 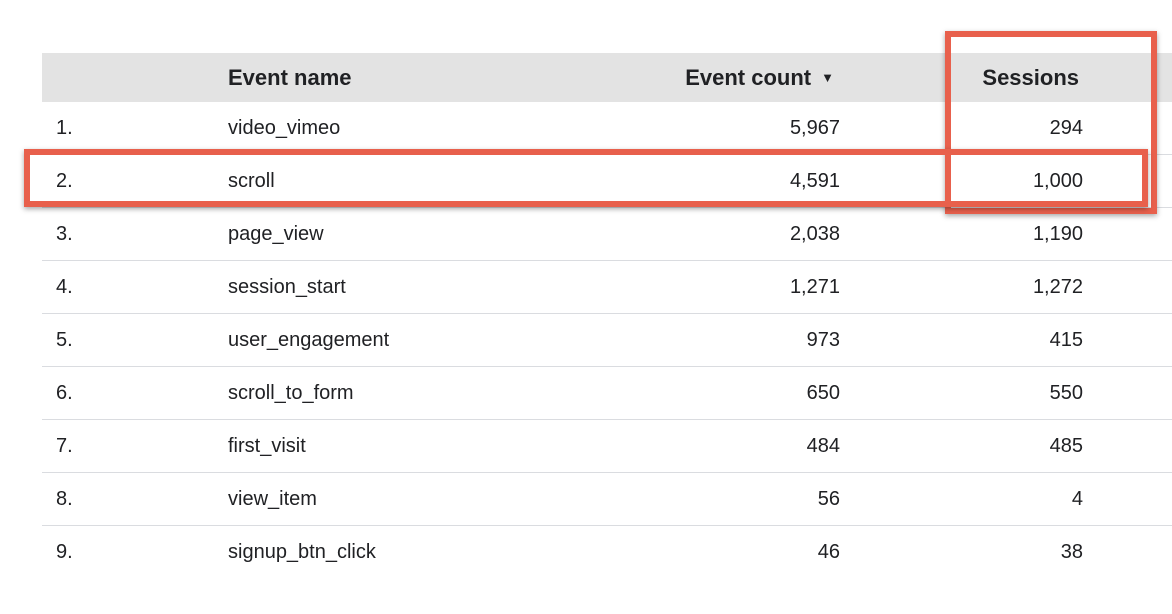 I want to click on event-count-cell: 484, so click(x=823, y=446).